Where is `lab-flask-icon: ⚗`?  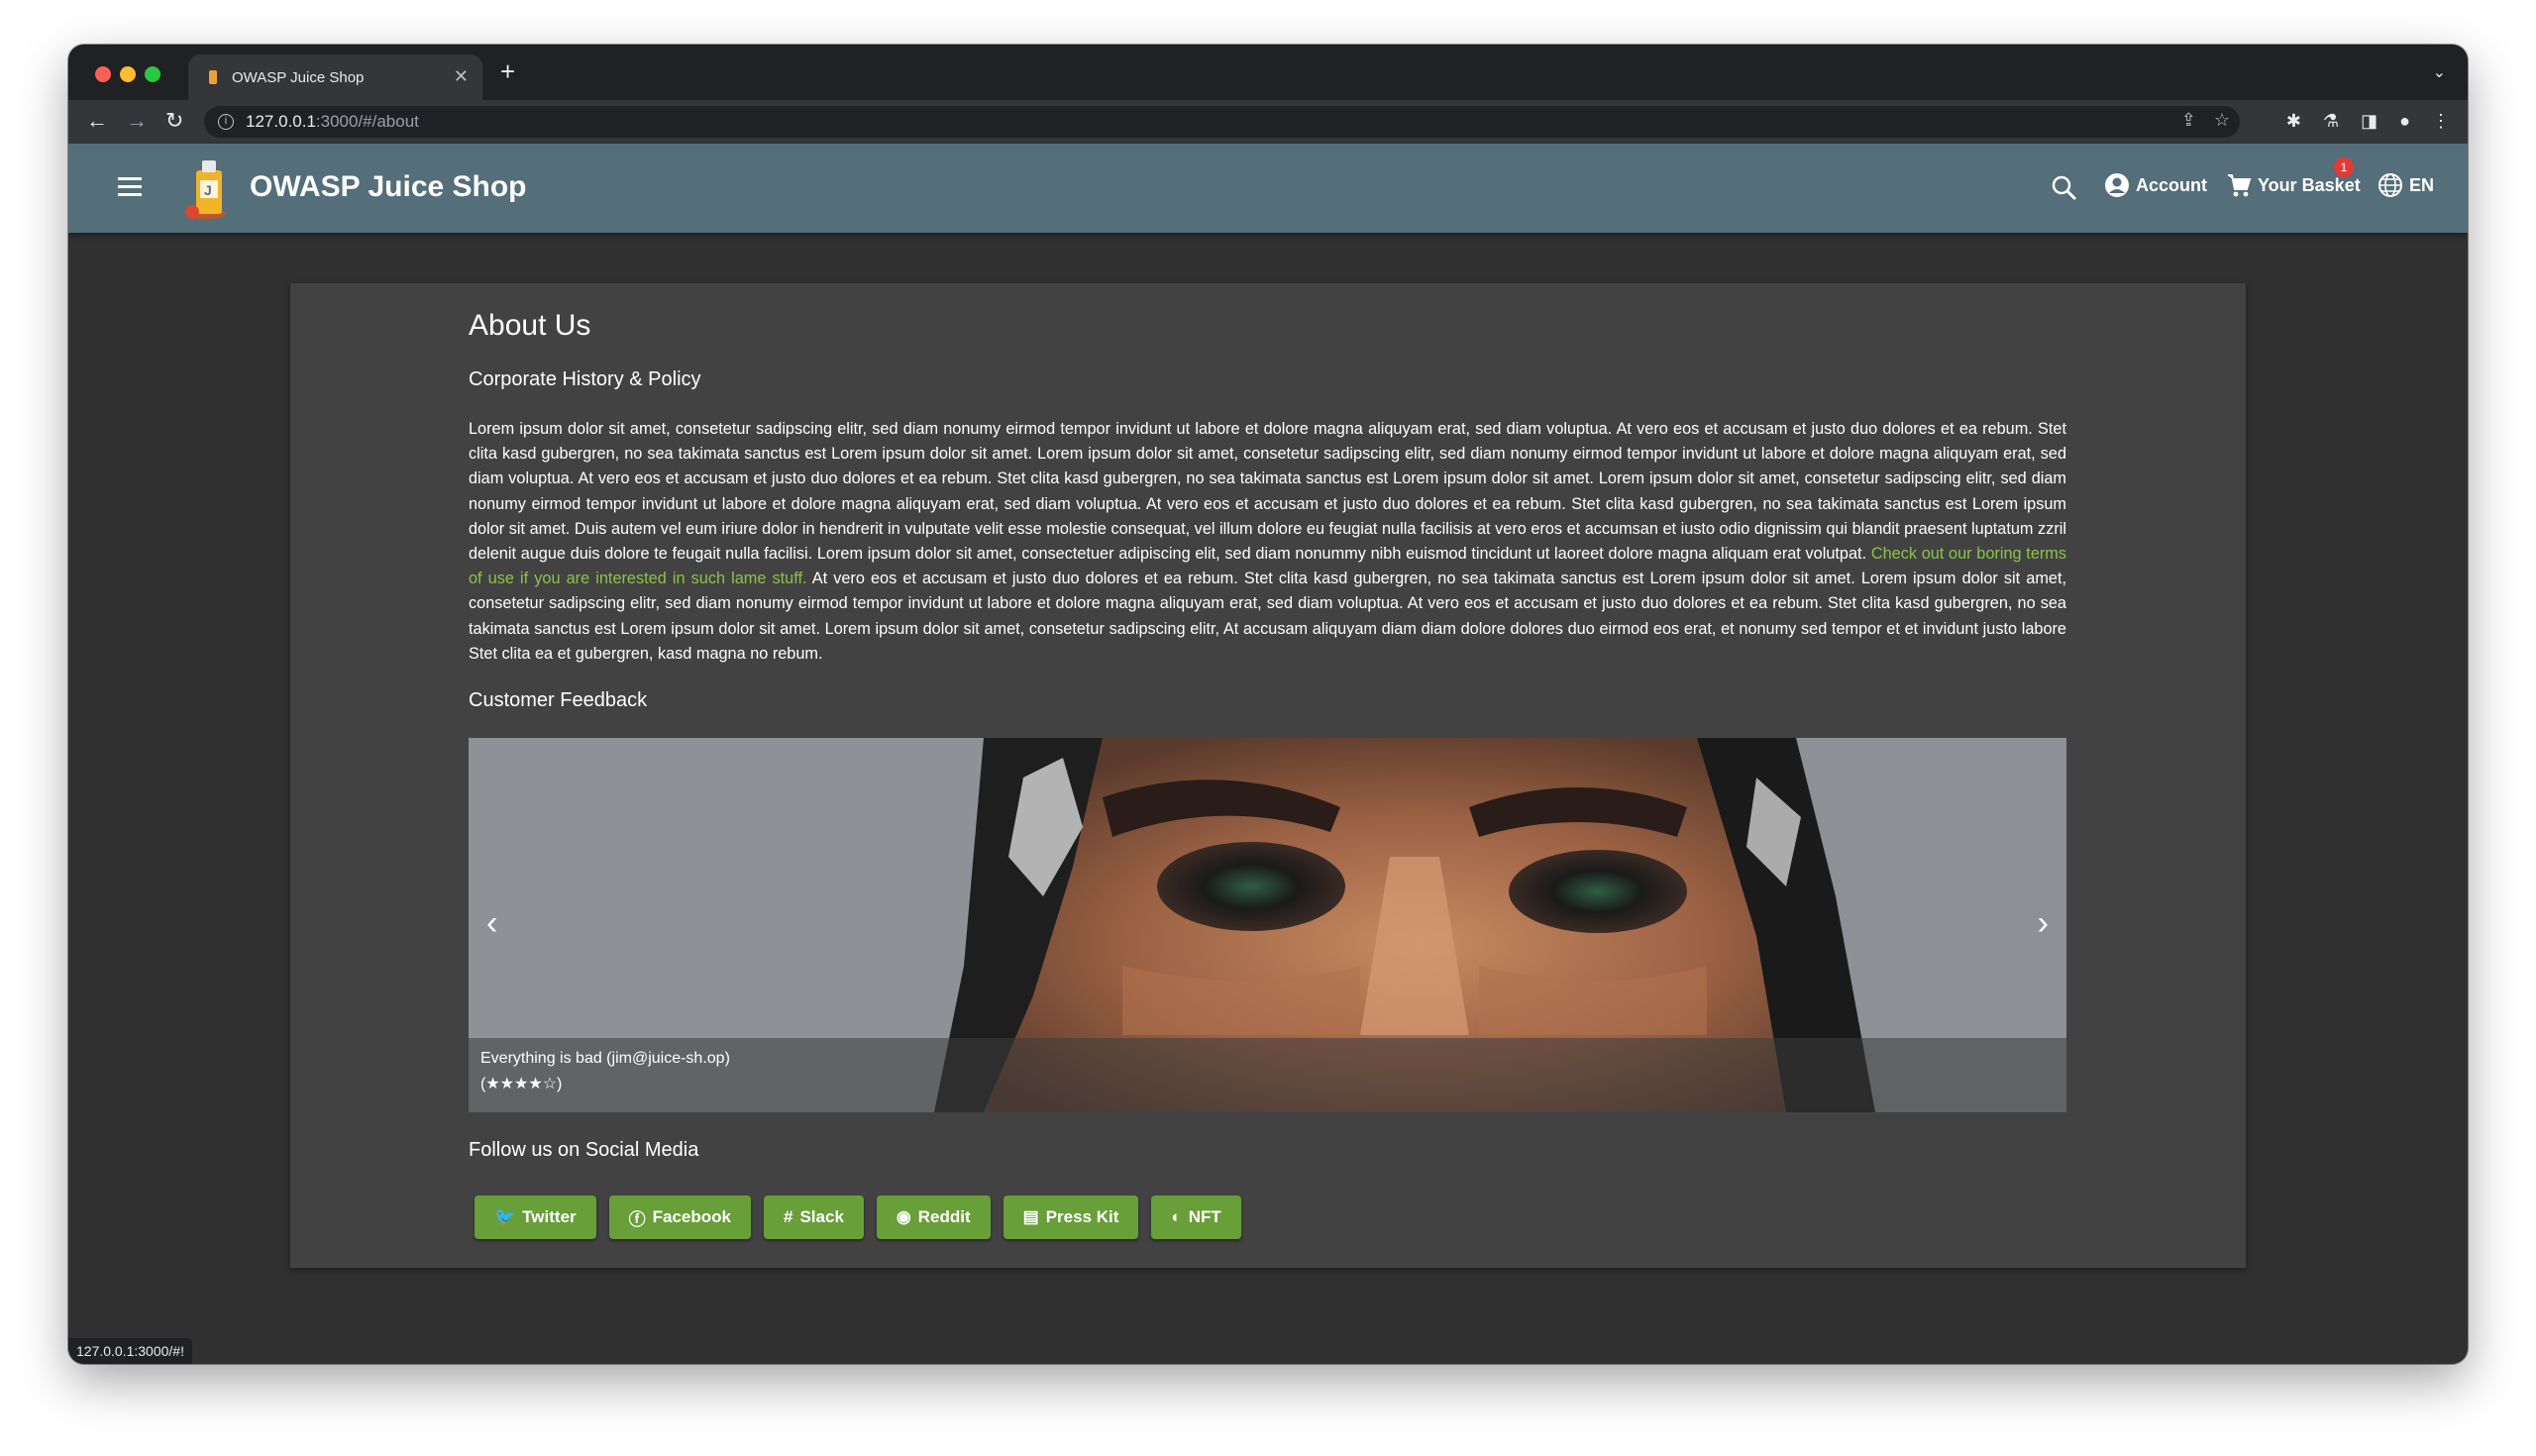 lab-flask-icon: ⚗ is located at coordinates (2331, 121).